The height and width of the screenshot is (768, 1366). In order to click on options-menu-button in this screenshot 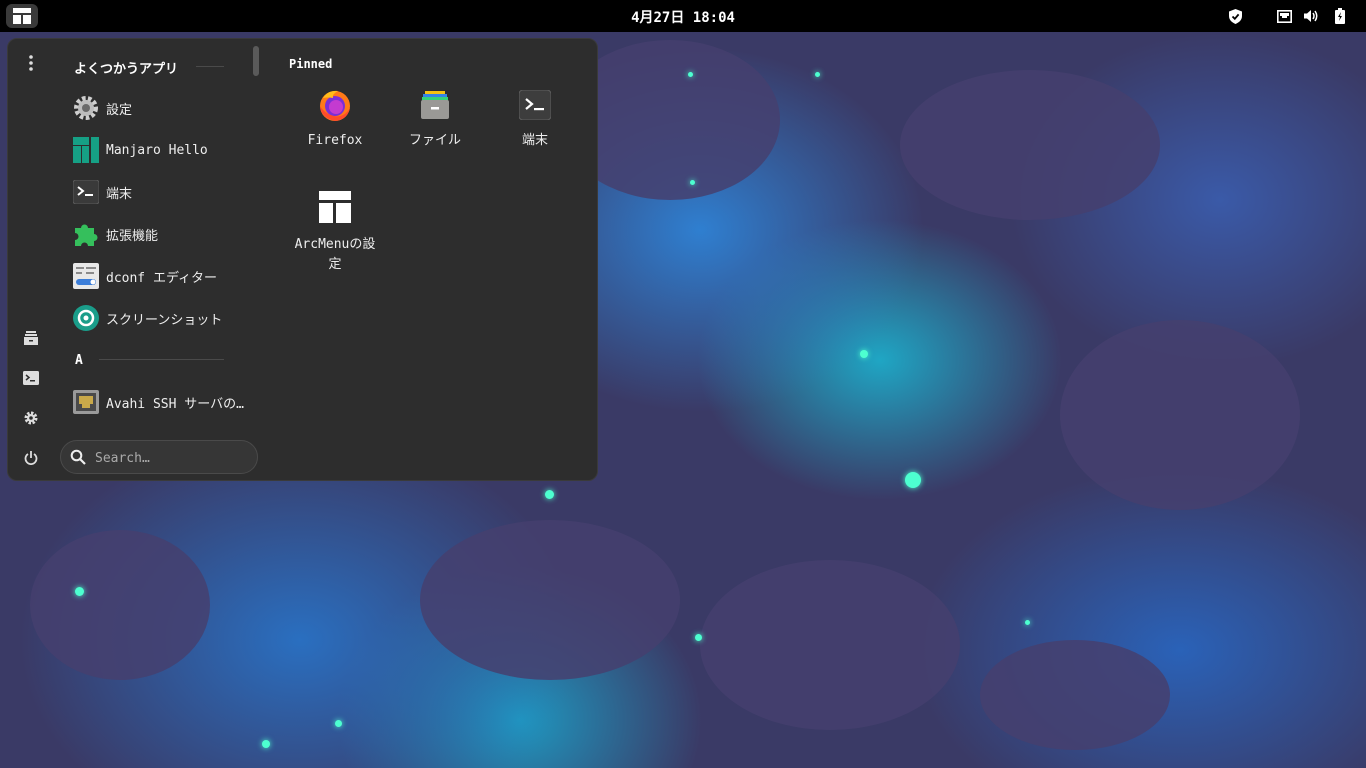, I will do `click(31, 63)`.